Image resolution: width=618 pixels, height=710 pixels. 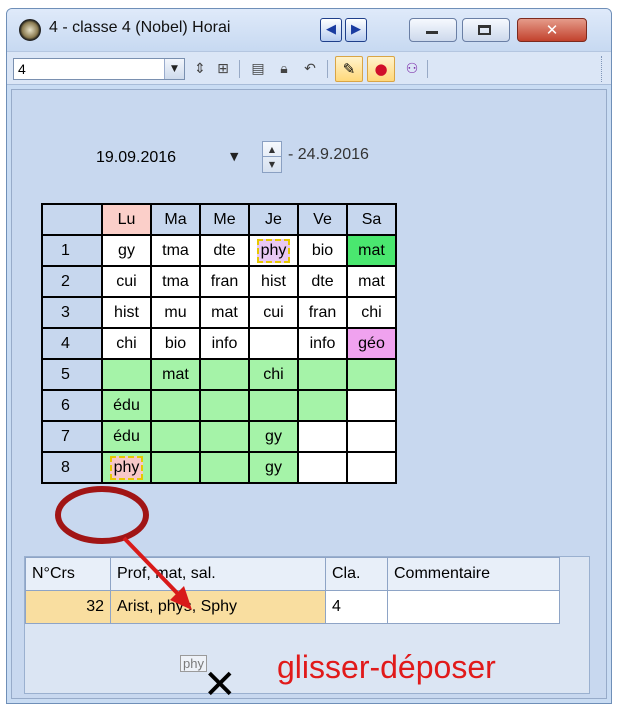 What do you see at coordinates (381, 69) in the screenshot?
I see `pin-icon: ●` at bounding box center [381, 69].